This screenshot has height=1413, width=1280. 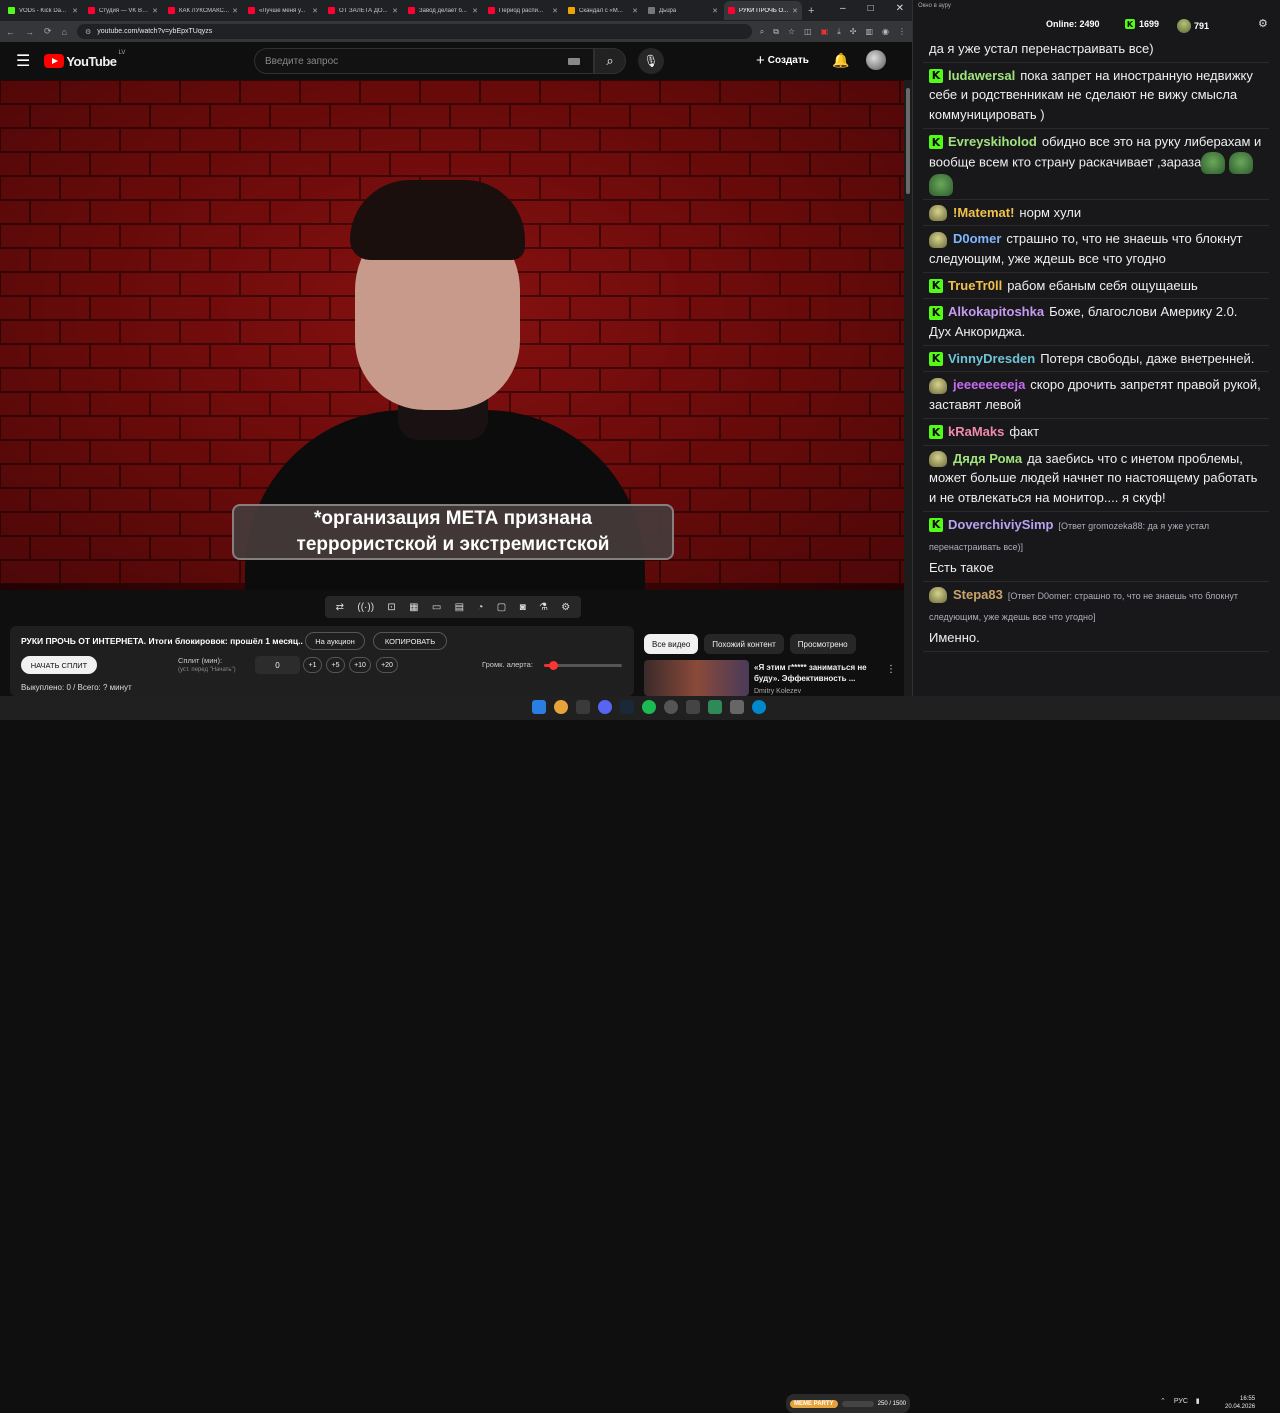 What do you see at coordinates (610, 61) in the screenshot?
I see `search-button: ⌕` at bounding box center [610, 61].